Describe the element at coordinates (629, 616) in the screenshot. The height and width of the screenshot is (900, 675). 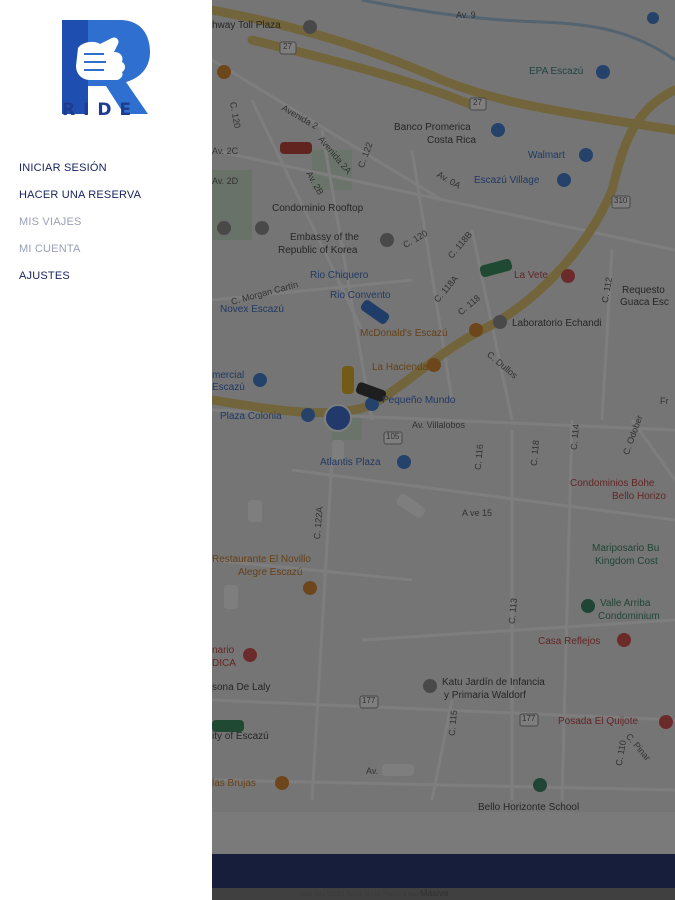
I see `place-label: Condominium` at that location.